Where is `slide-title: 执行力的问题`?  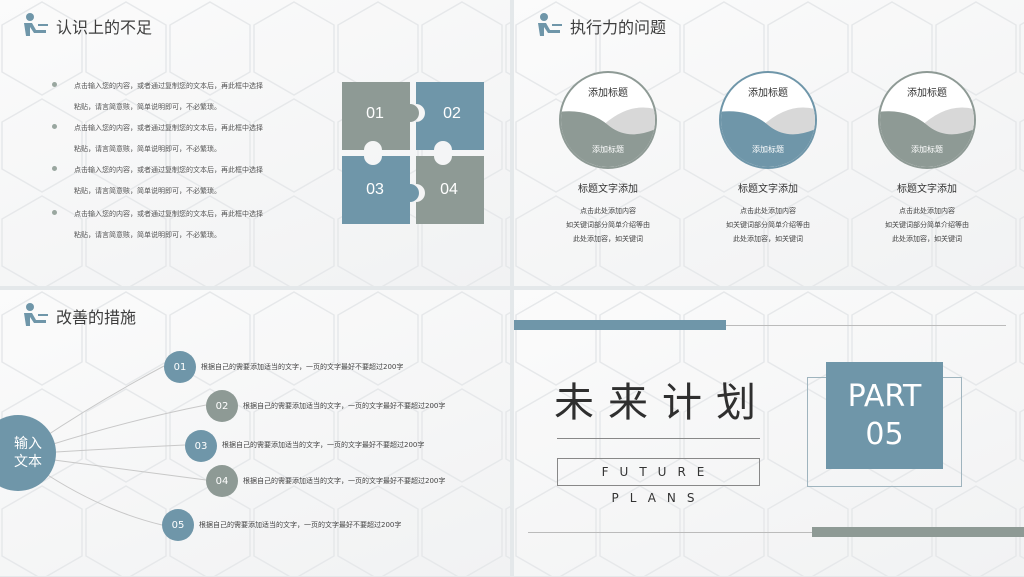 slide-title: 执行力的问题 is located at coordinates (618, 27).